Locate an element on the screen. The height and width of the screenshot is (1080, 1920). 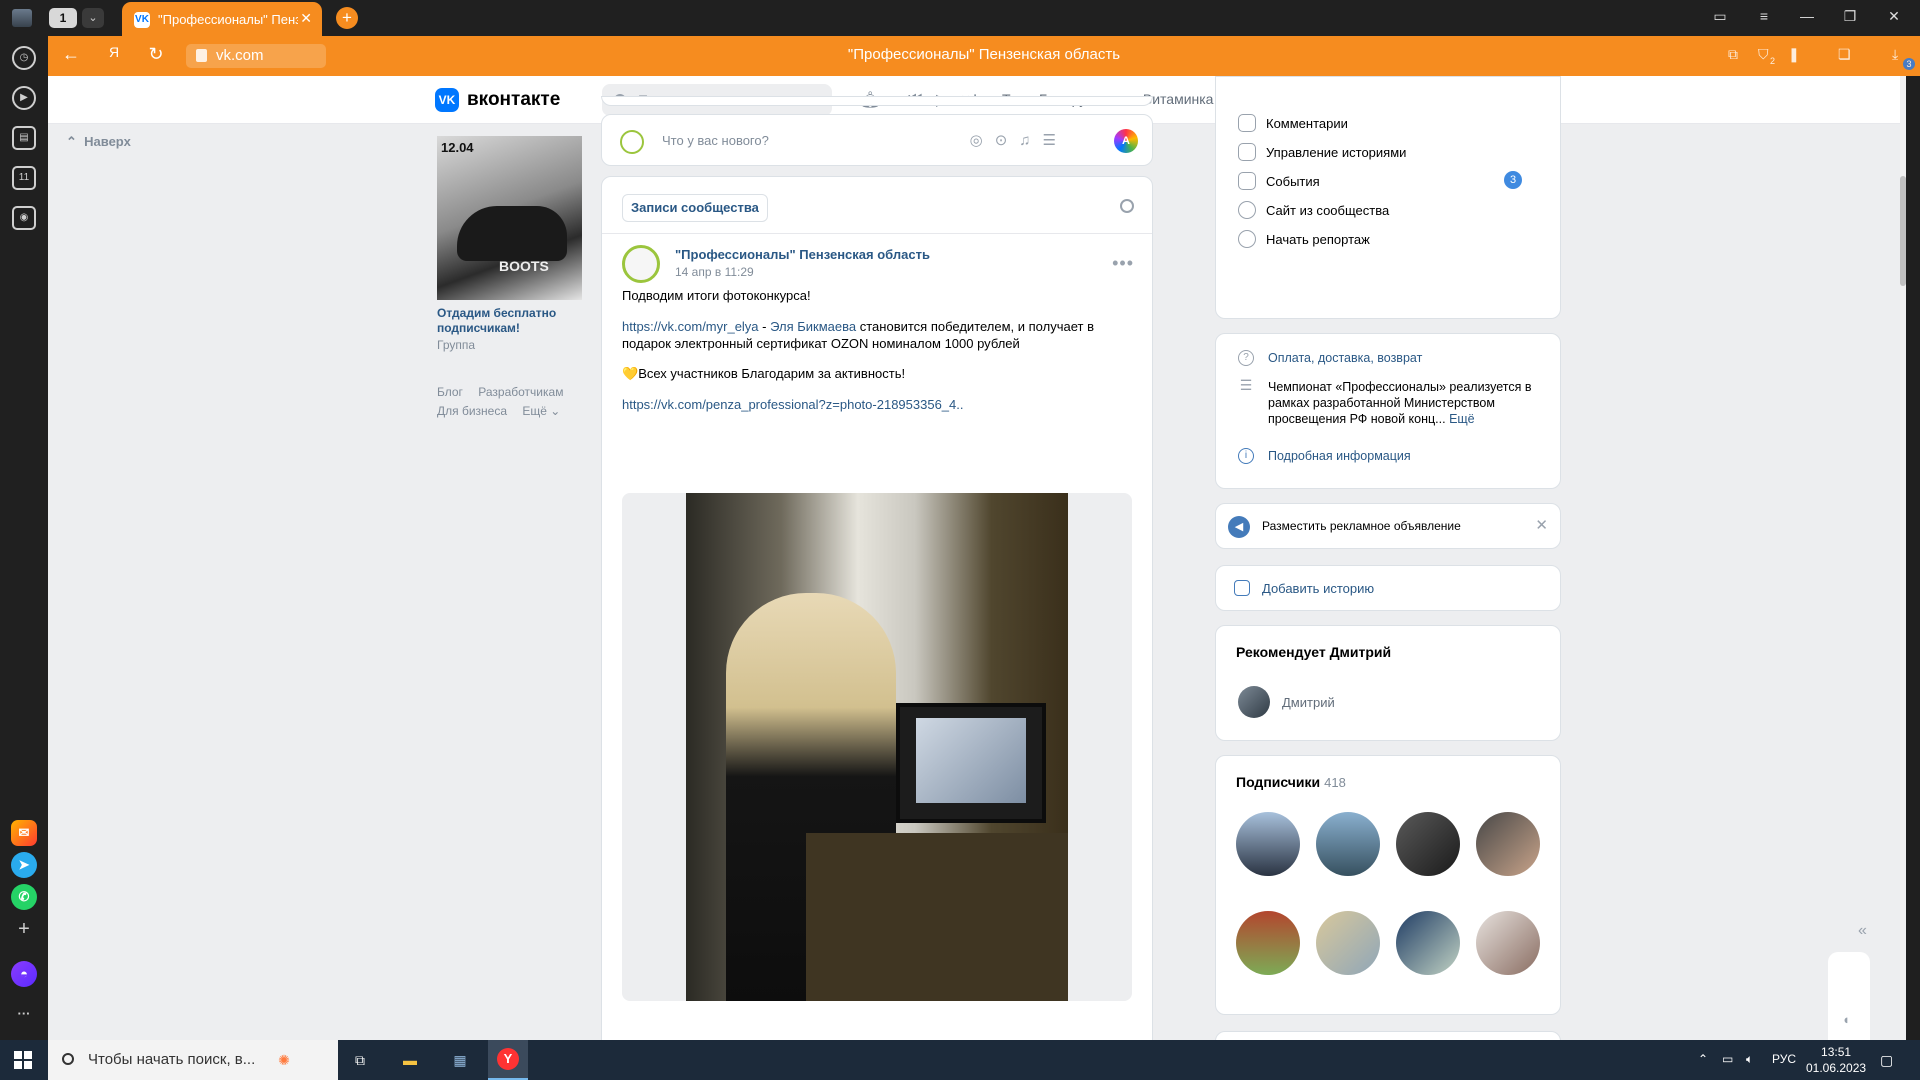
info-details: i Подробная информация is located at coordinates (1393, 456).